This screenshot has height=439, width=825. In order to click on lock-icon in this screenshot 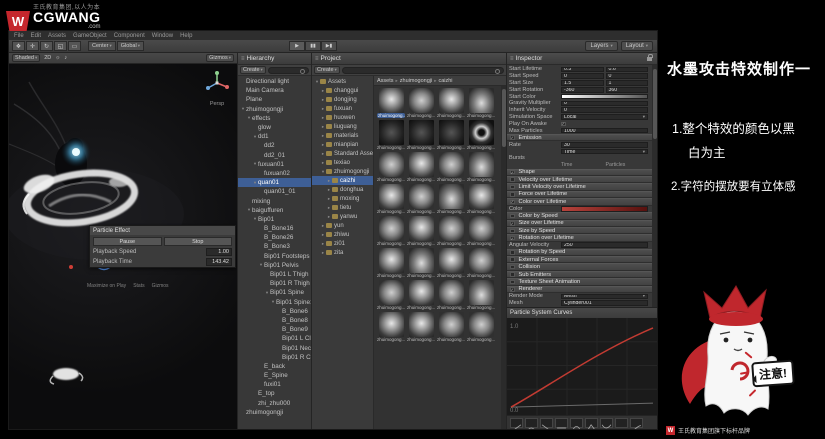, I will do `click(650, 57)`.